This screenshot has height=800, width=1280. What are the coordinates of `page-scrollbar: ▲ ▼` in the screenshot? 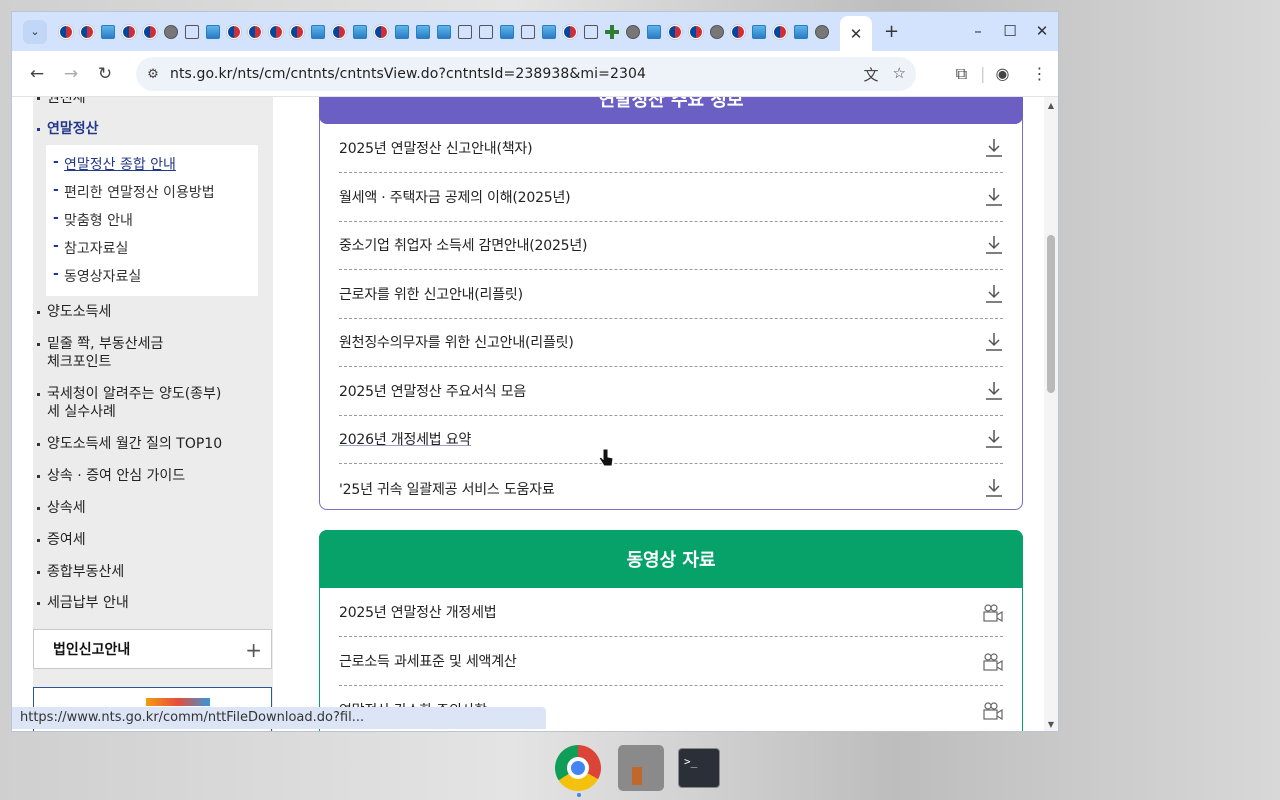 It's located at (1051, 414).